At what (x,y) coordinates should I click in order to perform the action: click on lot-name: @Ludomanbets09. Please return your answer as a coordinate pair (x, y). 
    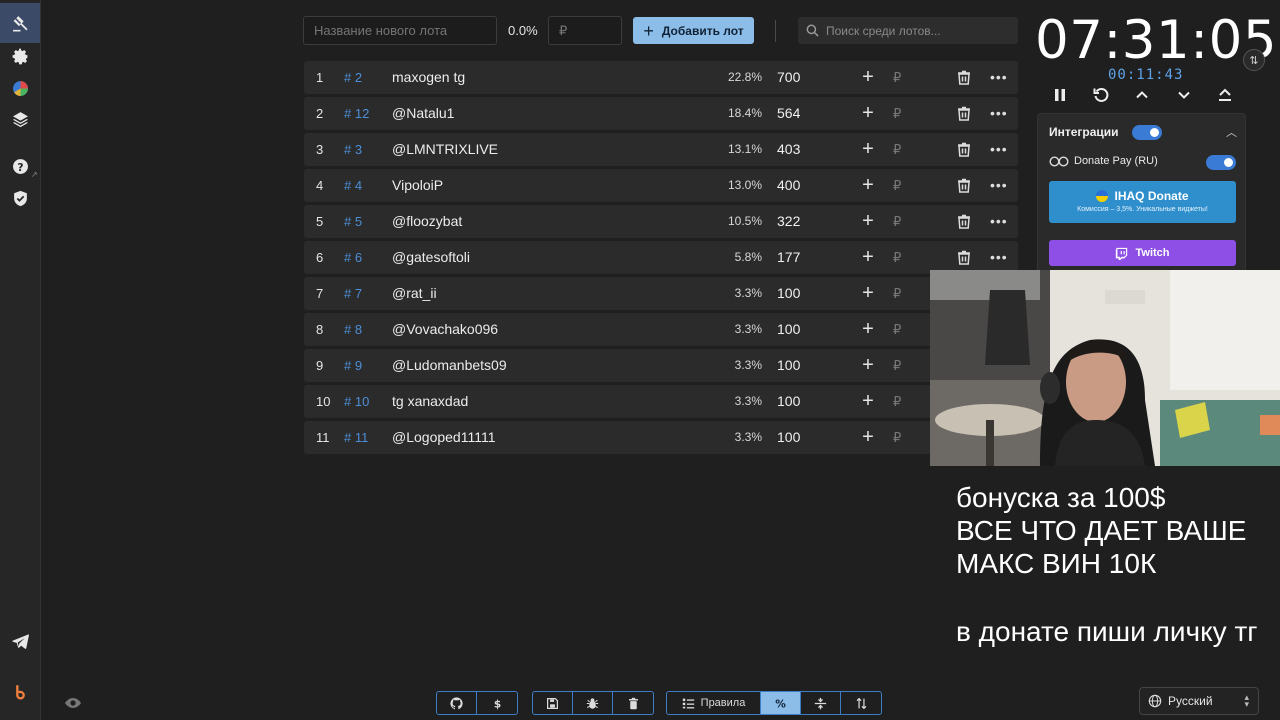
    Looking at the image, I should click on (449, 365).